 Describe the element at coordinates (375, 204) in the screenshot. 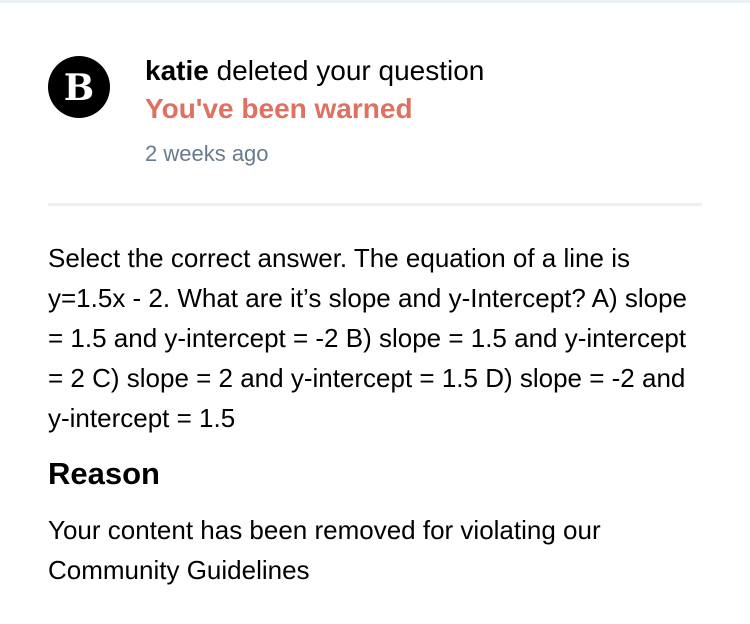

I see `divider` at that location.